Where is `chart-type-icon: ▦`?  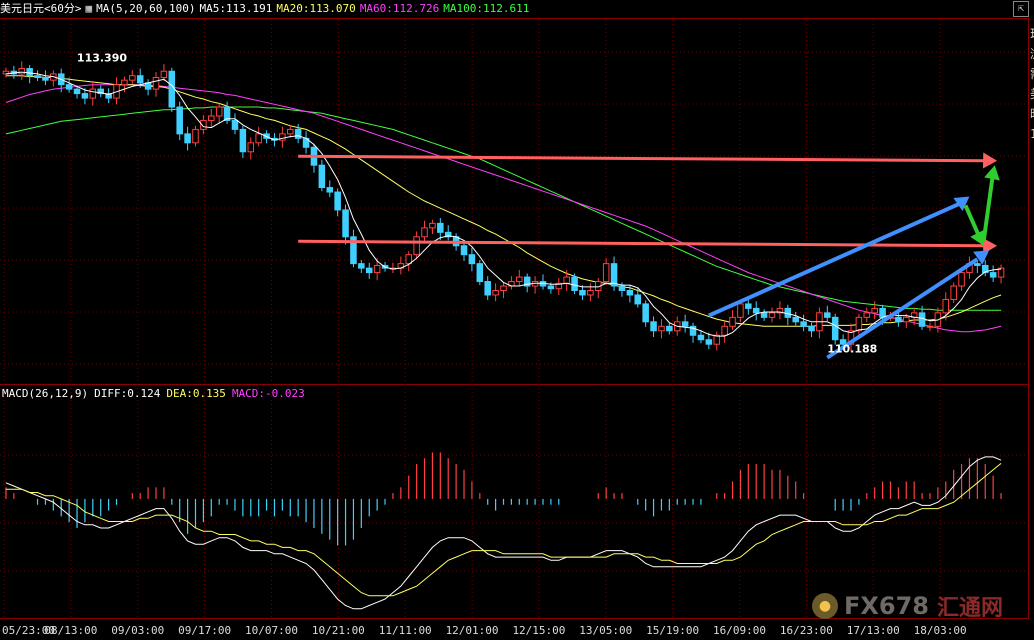
chart-type-icon: ▦ is located at coordinates (89, 8).